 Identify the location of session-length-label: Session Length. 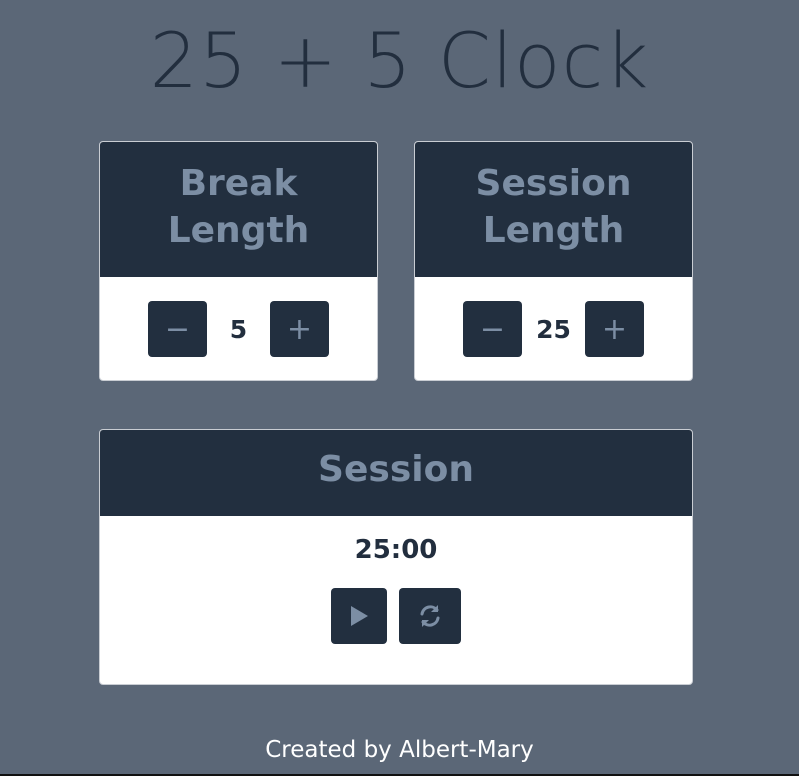
(553, 209).